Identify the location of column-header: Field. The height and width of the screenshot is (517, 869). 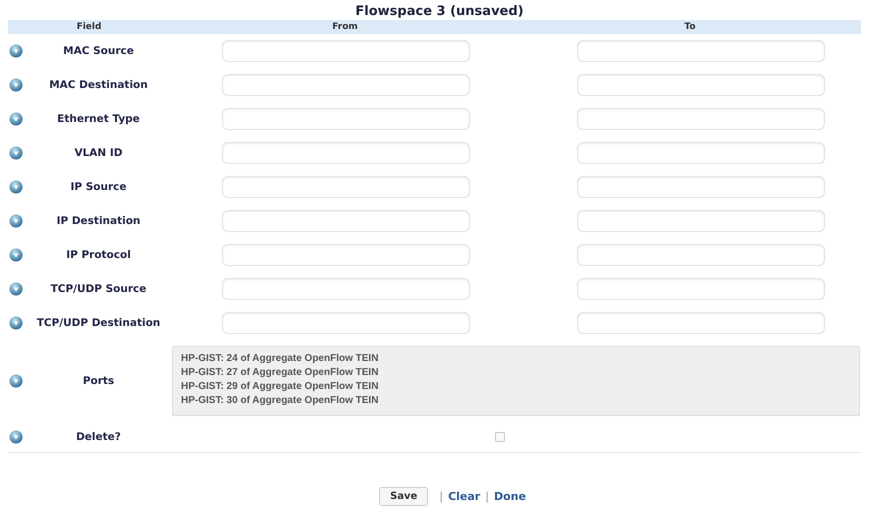
(89, 27).